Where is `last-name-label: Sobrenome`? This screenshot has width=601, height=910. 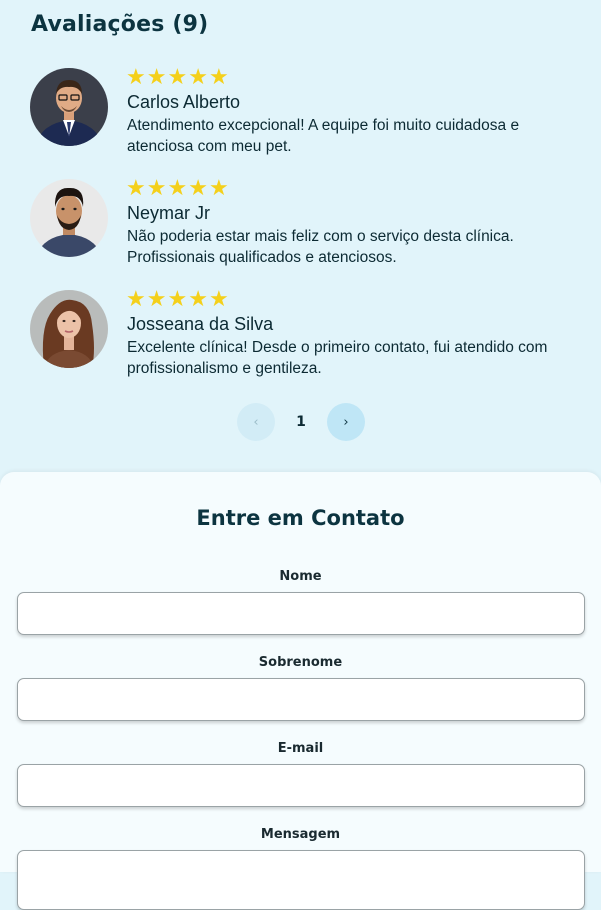 last-name-label: Sobrenome is located at coordinates (300, 662).